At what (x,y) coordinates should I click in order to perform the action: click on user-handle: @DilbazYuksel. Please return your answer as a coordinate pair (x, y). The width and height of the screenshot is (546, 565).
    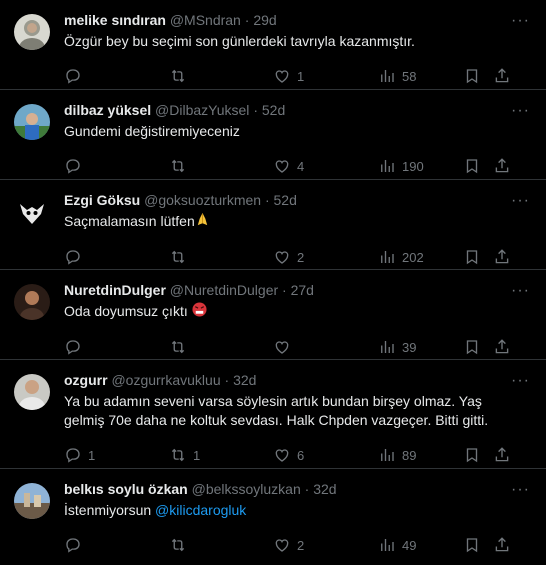
    Looking at the image, I should click on (202, 110).